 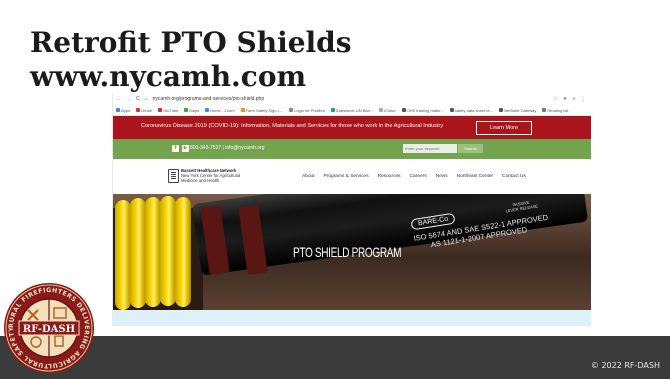 I want to click on youtube-icon: ▶, so click(x=185, y=148).